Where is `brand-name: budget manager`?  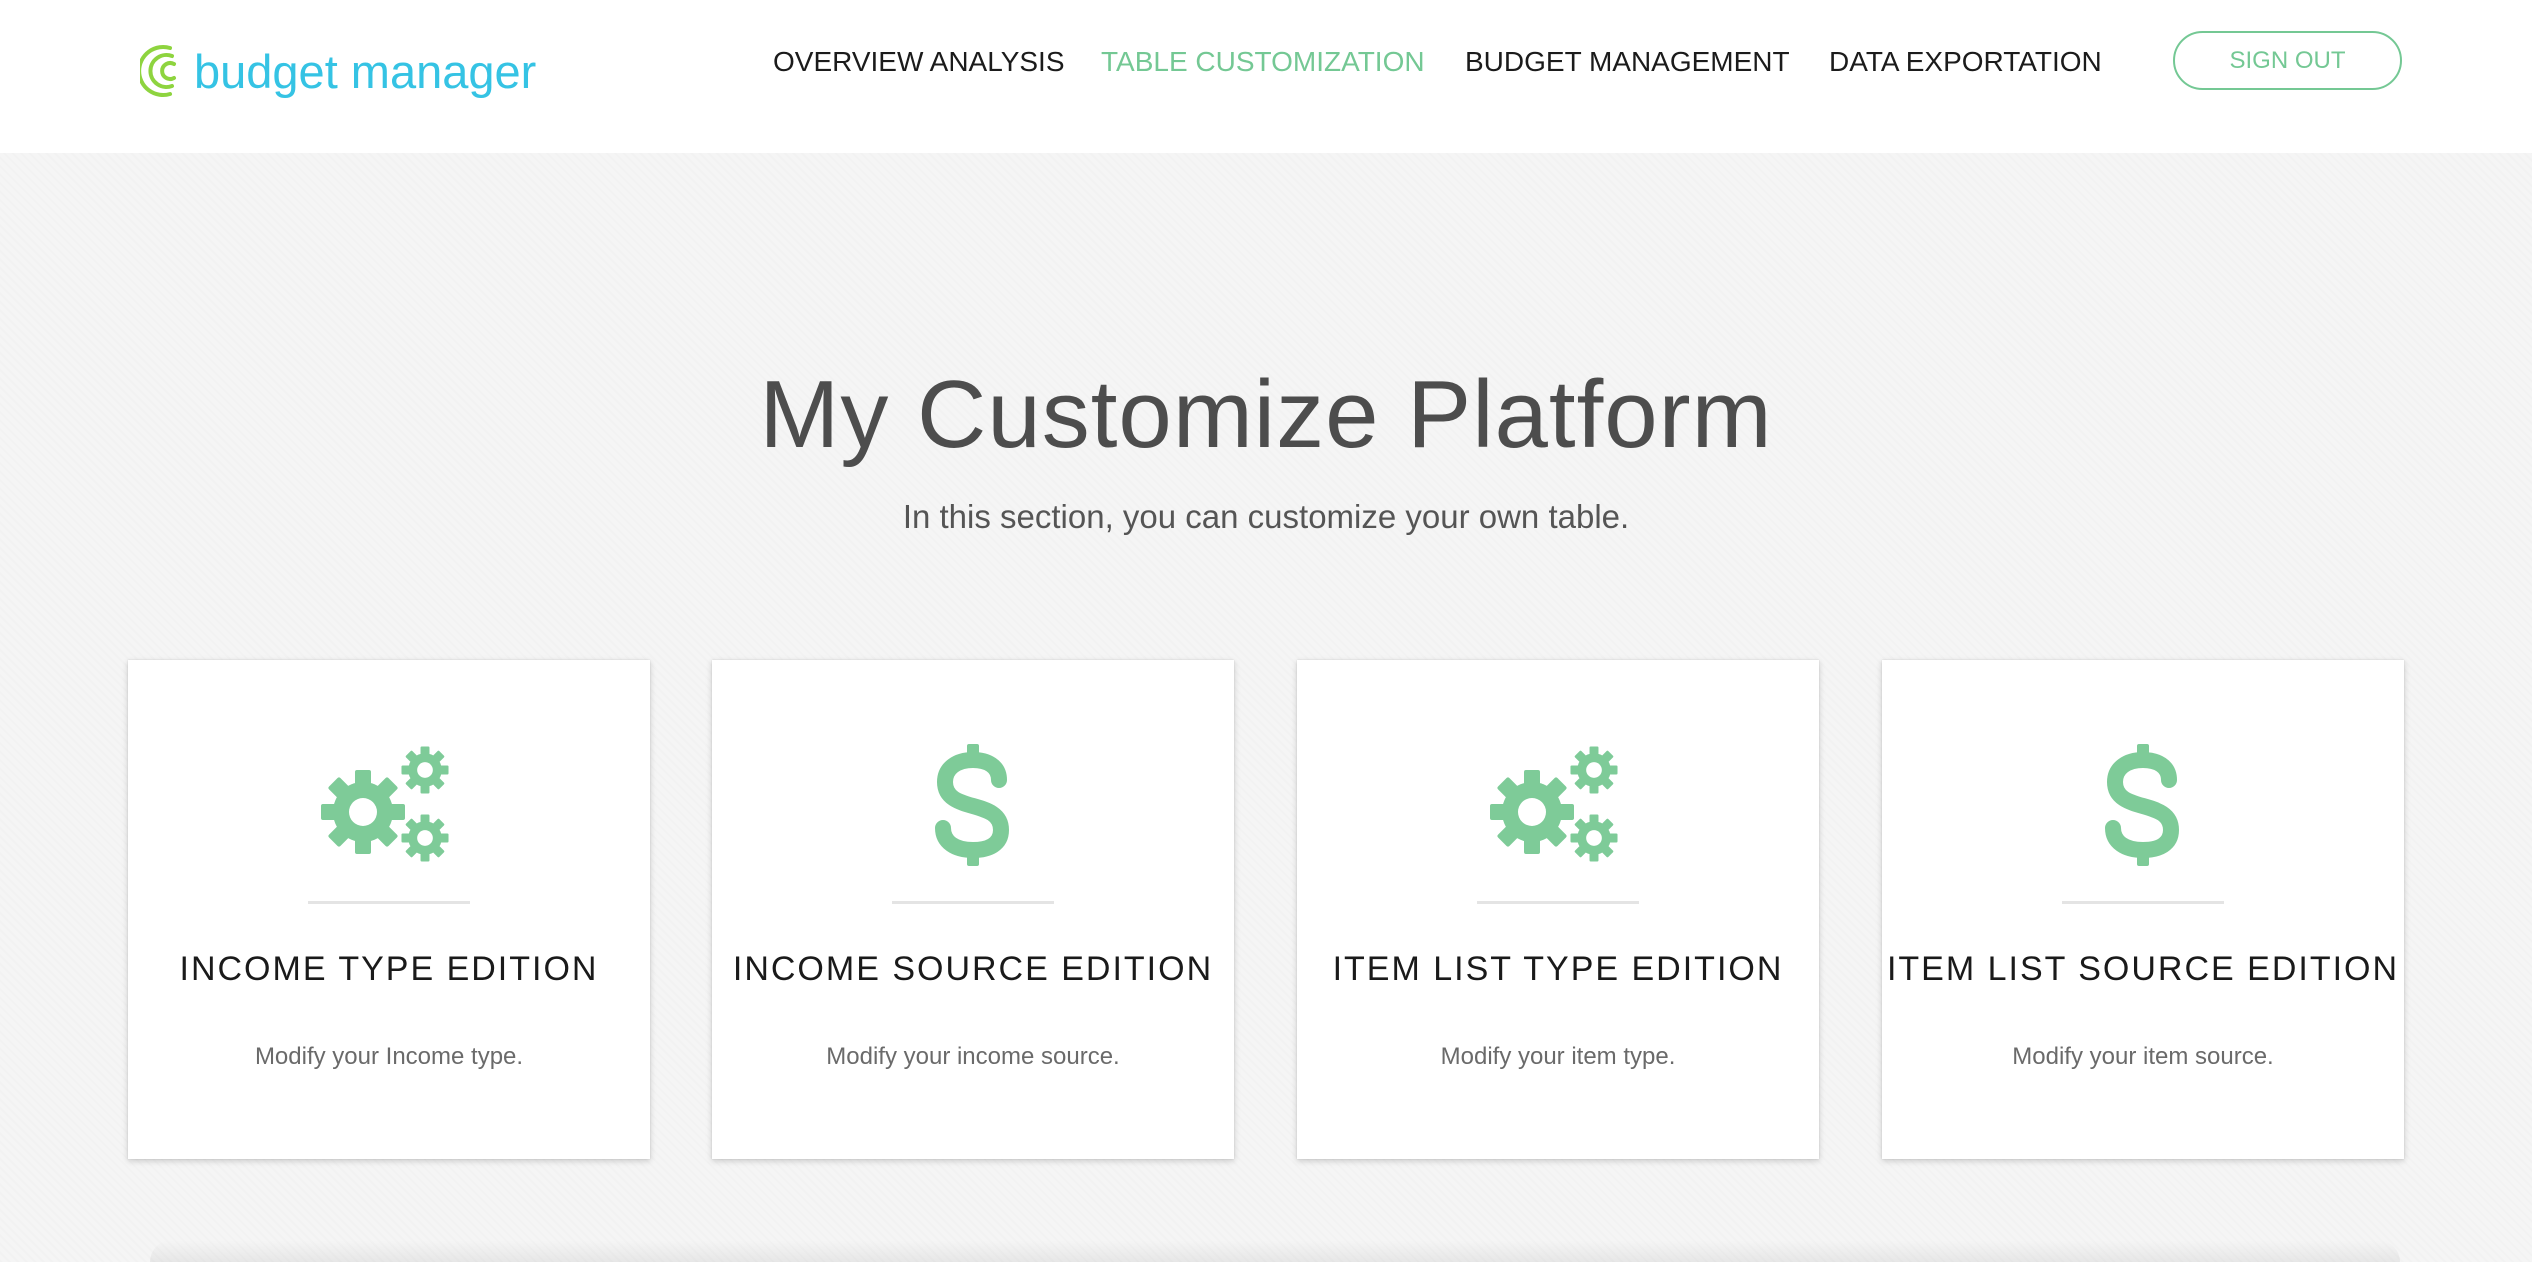 brand-name: budget manager is located at coordinates (365, 71).